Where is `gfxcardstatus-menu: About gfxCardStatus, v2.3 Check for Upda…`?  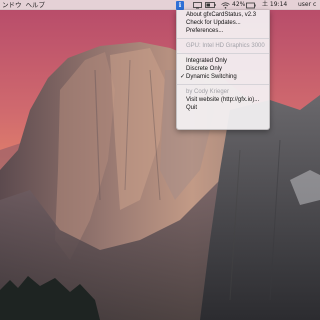 gfxcardstatus-menu: About gfxCardStatus, v2.3 Check for Upda… is located at coordinates (223, 70).